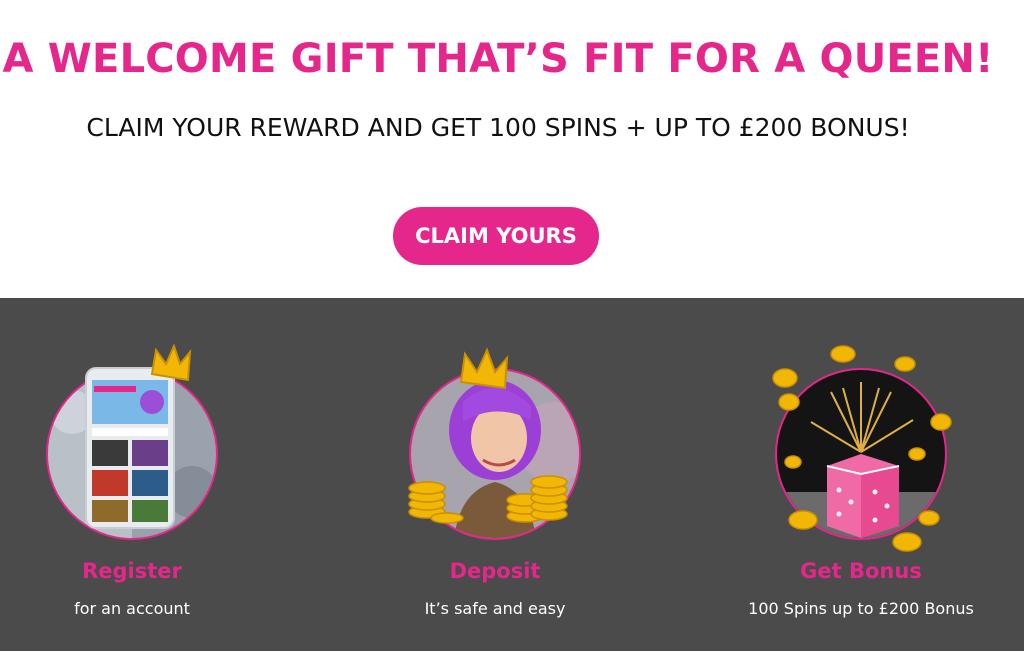  Describe the element at coordinates (494, 443) in the screenshot. I see `queen-with-coins-icon` at that location.